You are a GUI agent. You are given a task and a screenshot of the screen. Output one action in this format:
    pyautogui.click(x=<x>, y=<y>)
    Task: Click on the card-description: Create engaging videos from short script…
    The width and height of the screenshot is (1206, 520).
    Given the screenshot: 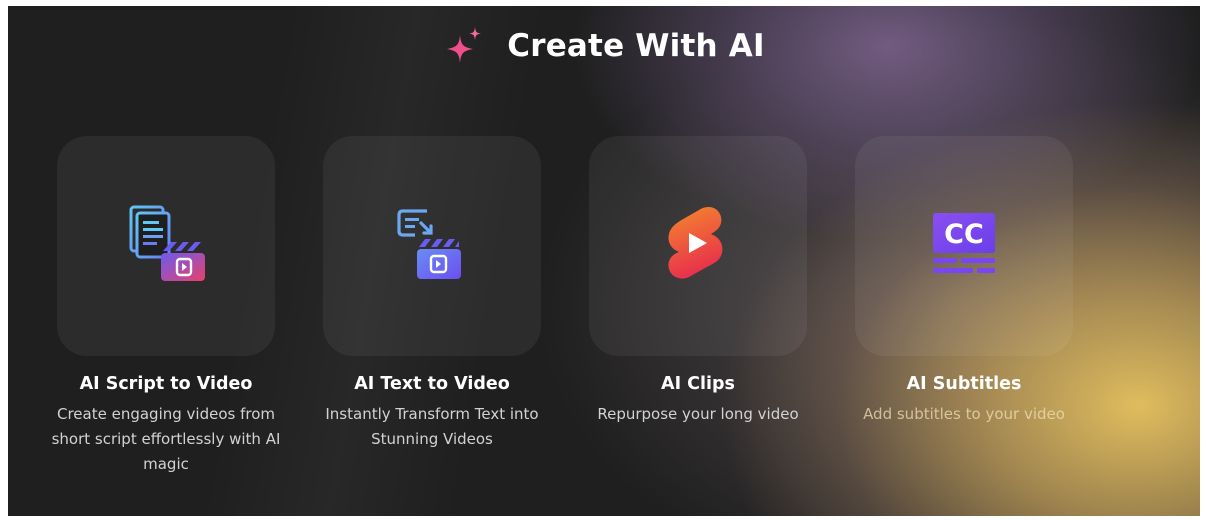 What is the action you would take?
    pyautogui.click(x=166, y=439)
    